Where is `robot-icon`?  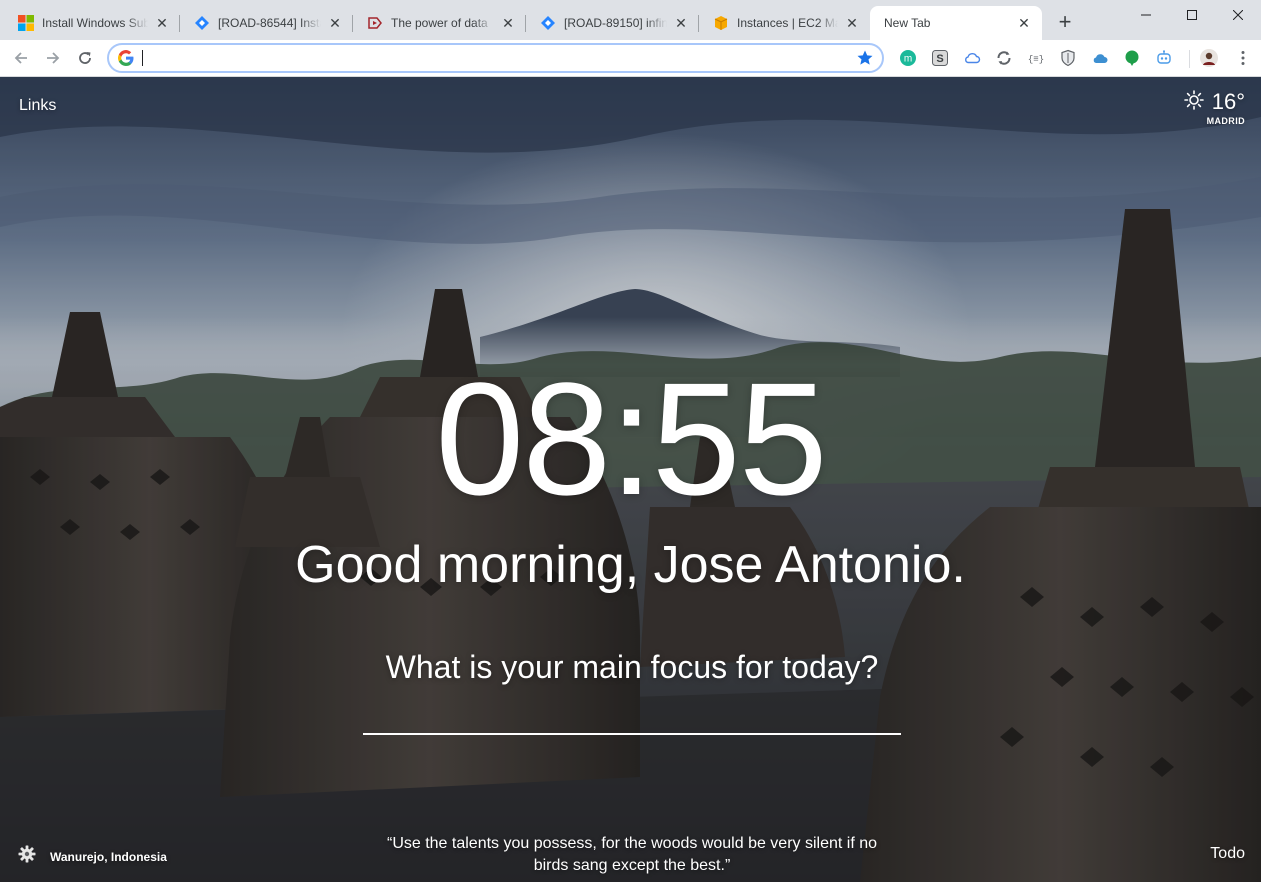
robot-icon is located at coordinates (1164, 58).